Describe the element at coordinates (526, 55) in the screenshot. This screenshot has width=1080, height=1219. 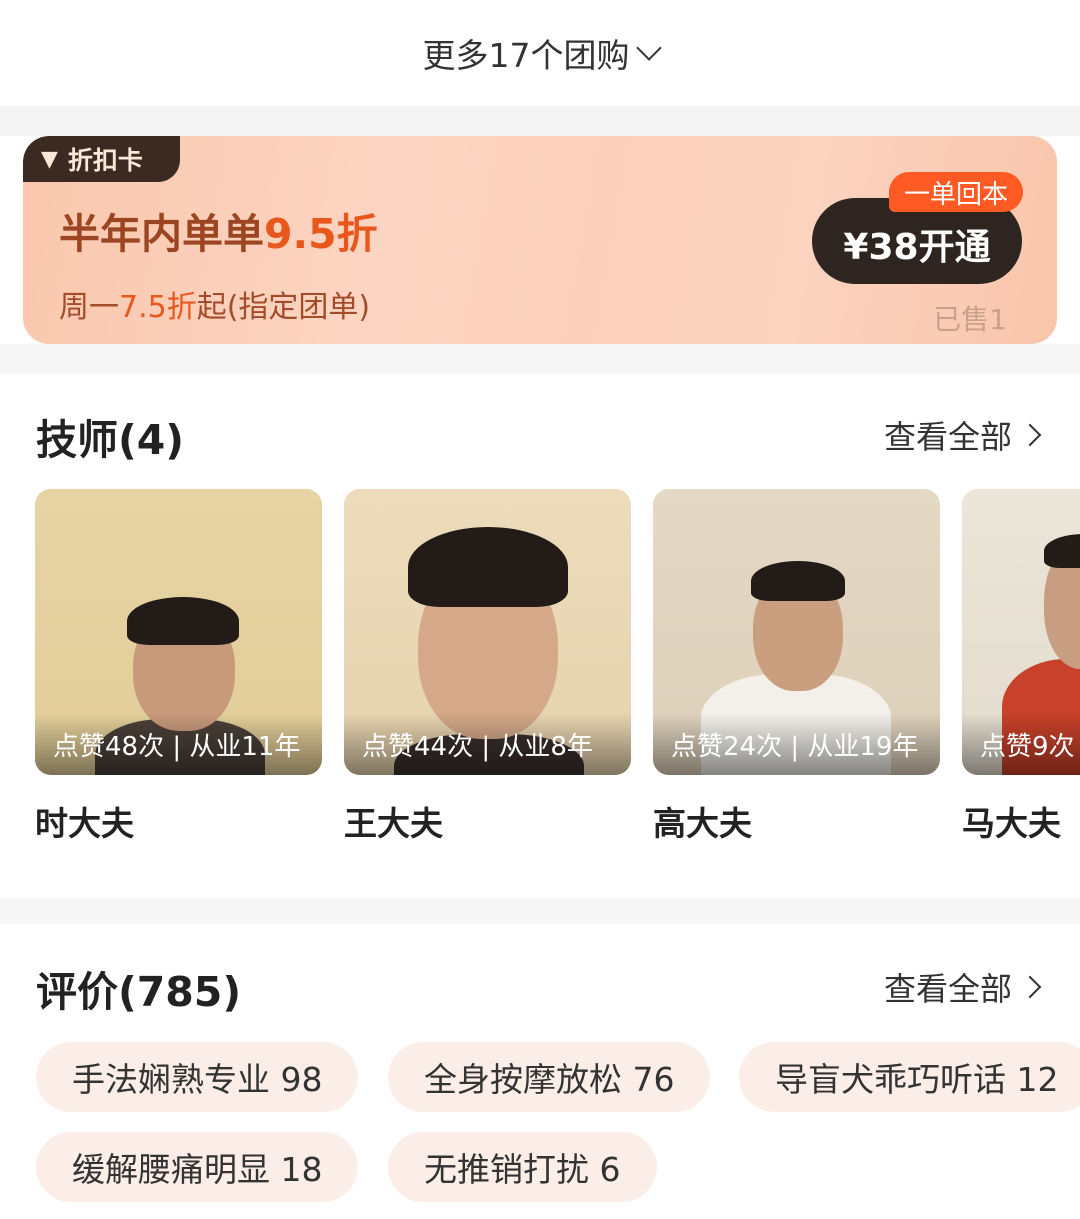
I see `more-groupbuy-label: 更多17个团购` at that location.